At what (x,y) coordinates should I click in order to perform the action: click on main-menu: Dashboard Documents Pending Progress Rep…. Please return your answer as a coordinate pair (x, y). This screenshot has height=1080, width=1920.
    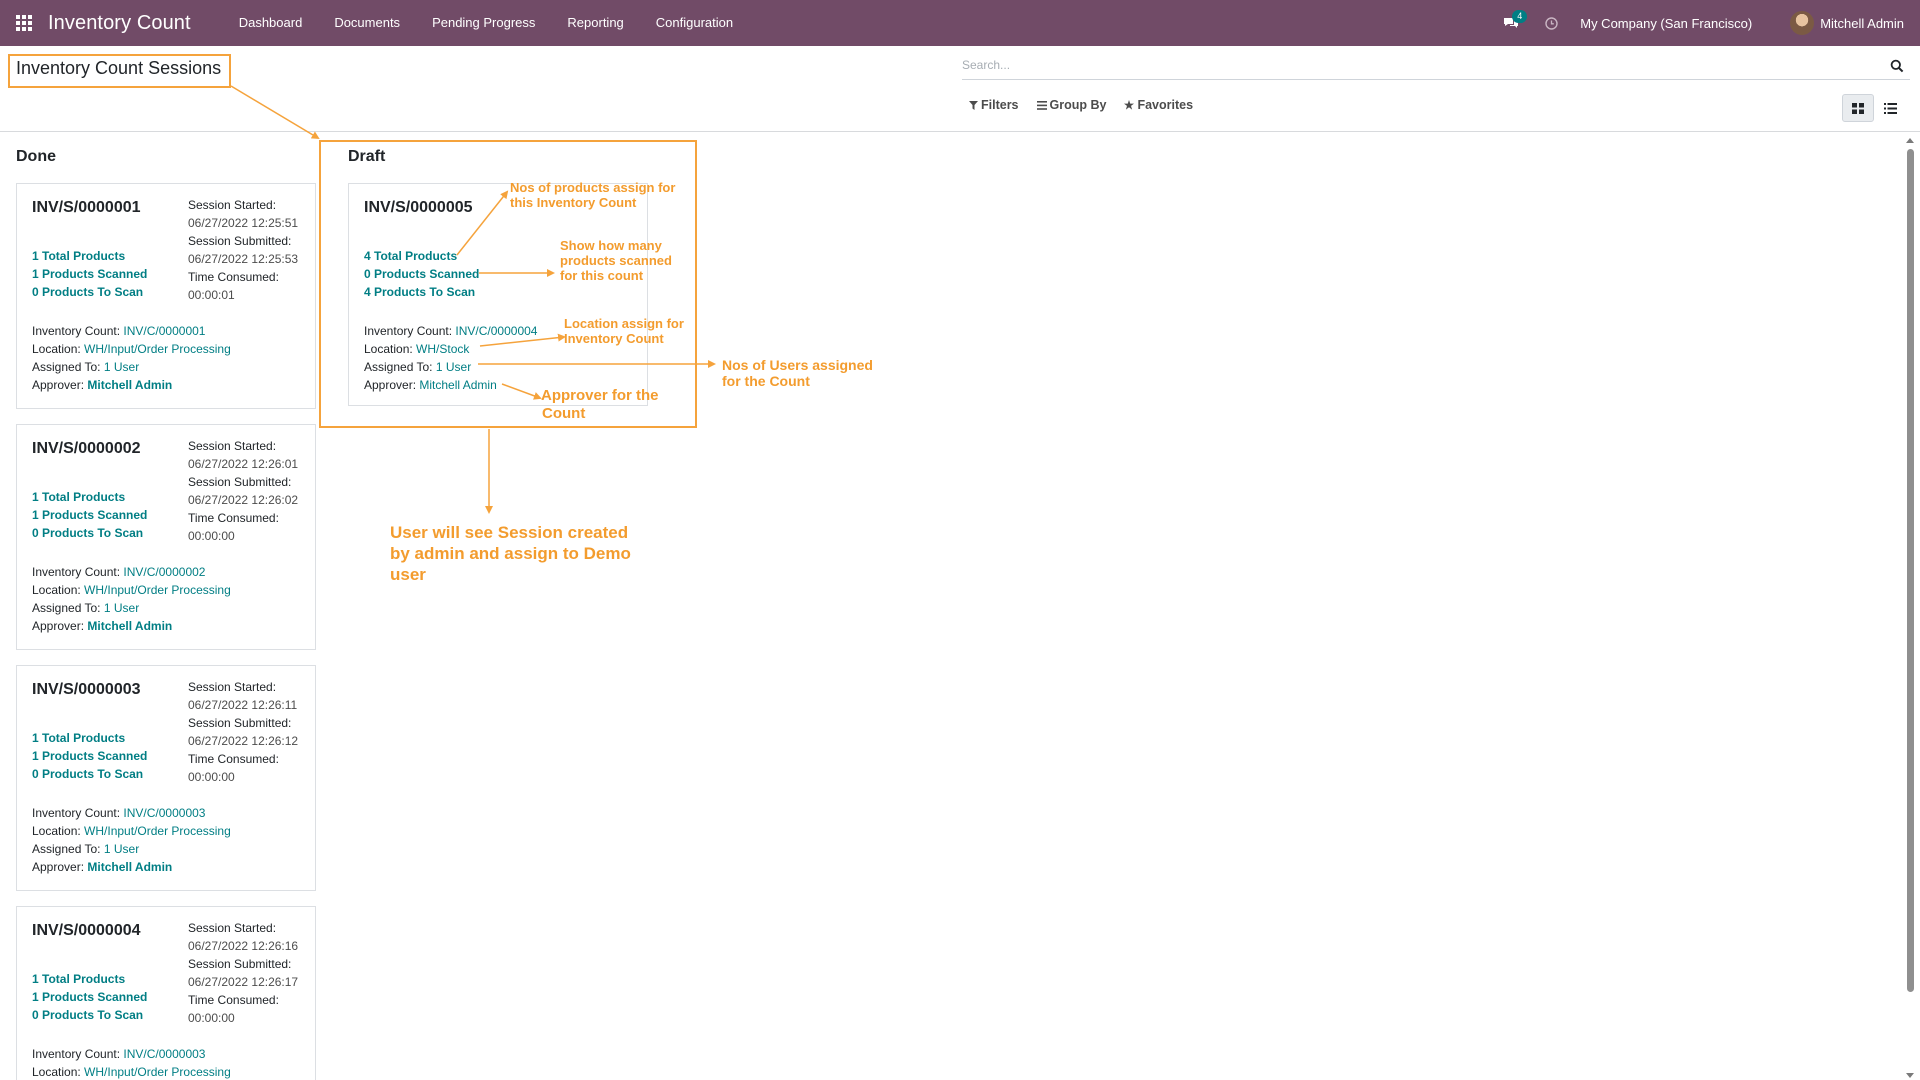
    Looking at the image, I should click on (486, 23).